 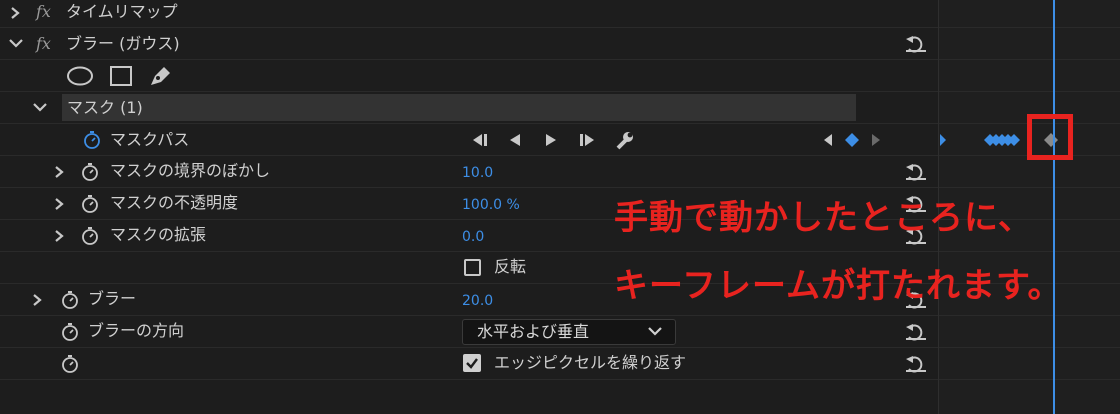 I want to click on pen-mask-icon, so click(x=161, y=76).